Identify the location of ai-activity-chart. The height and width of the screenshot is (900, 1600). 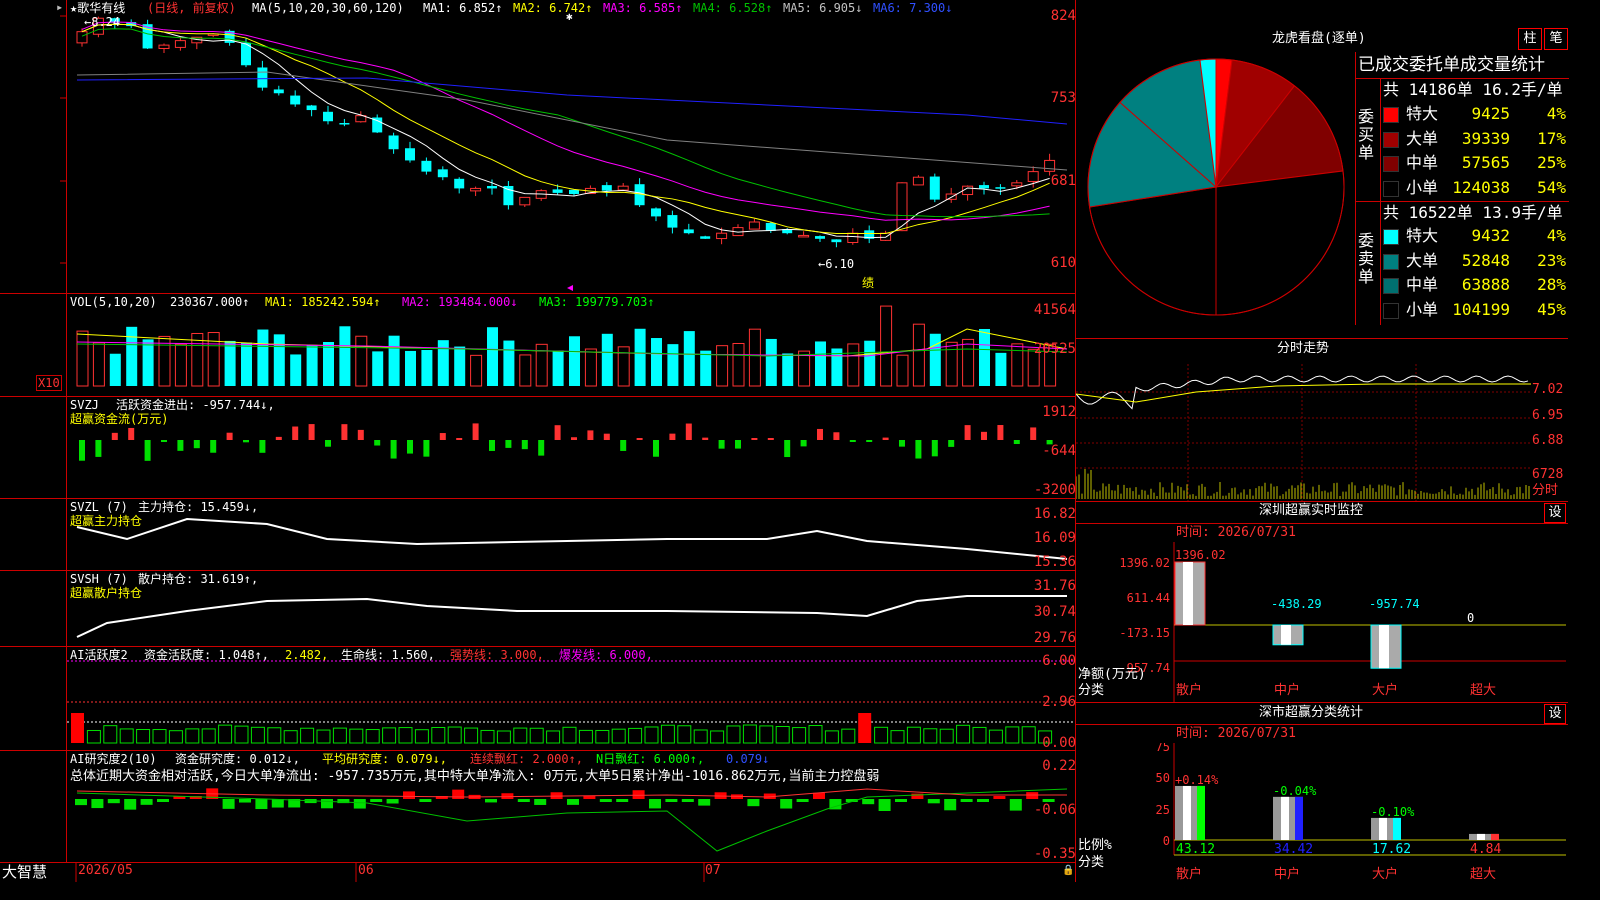
(571, 698).